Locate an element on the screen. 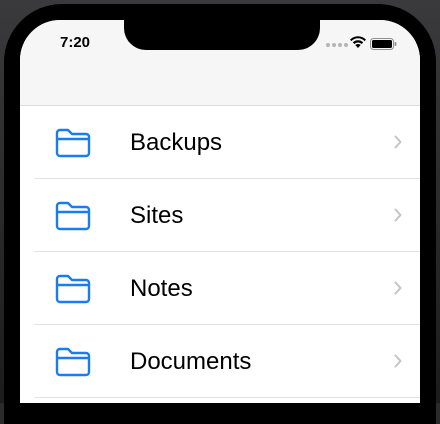  cellular-signal-icon is located at coordinates (338, 45).